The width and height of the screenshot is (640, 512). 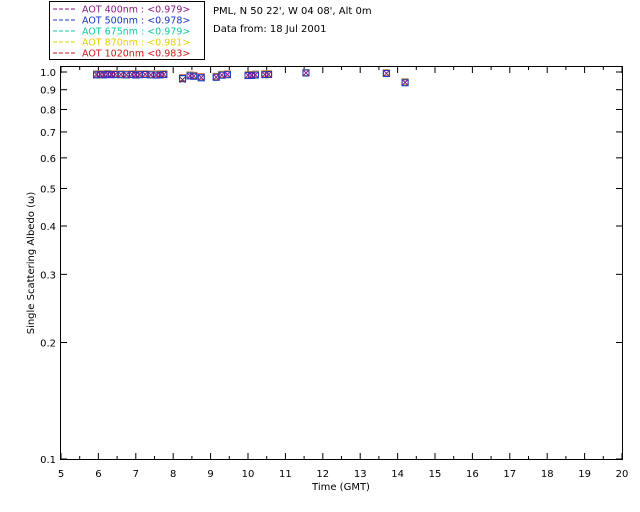 What do you see at coordinates (48, 73) in the screenshot?
I see `y-tick-label: 1.0` at bounding box center [48, 73].